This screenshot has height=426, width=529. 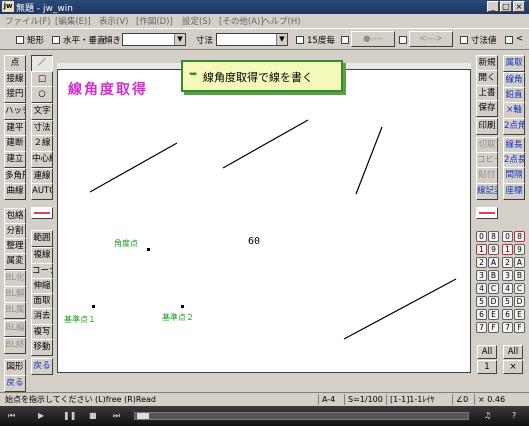 I want to click on tool-hatch: ハッチ, so click(x=15, y=111).